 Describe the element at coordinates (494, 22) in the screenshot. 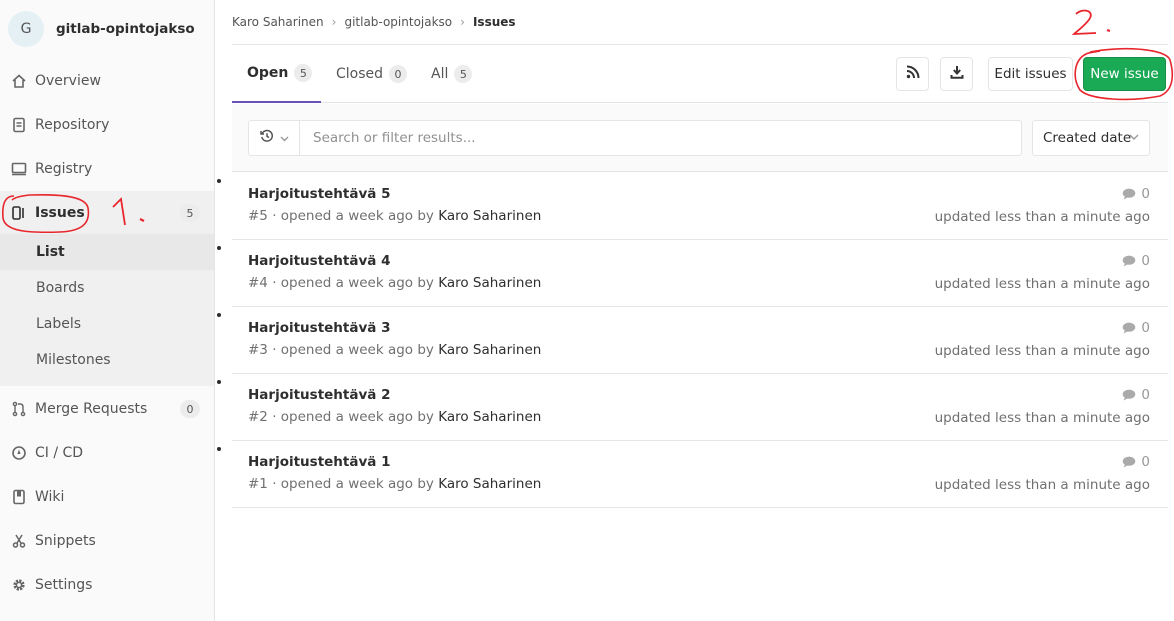

I see `breadcrumb-current: Issues` at that location.